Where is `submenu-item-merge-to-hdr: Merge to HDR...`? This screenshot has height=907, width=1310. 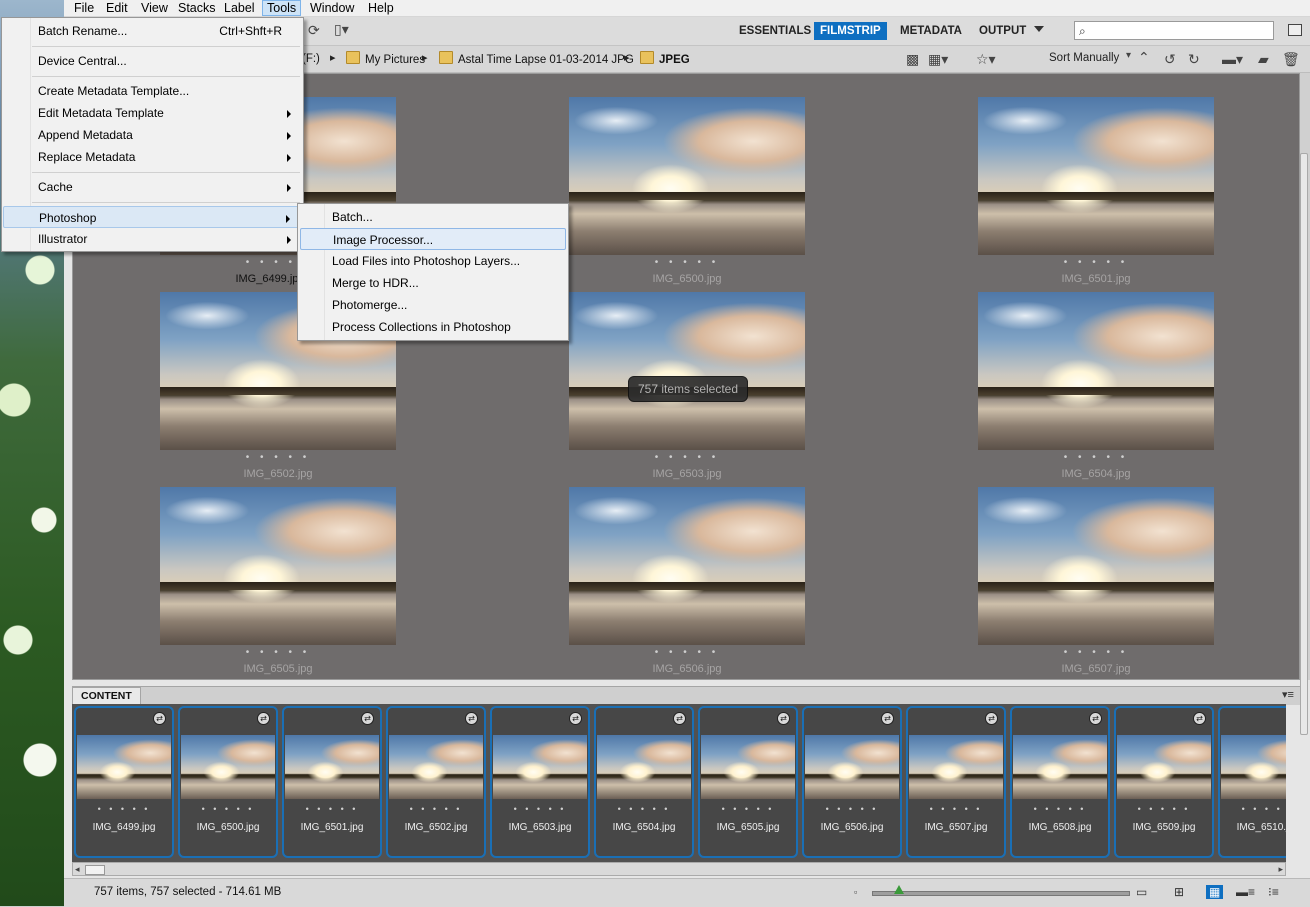
submenu-item-merge-to-hdr: Merge to HDR... is located at coordinates (433, 283).